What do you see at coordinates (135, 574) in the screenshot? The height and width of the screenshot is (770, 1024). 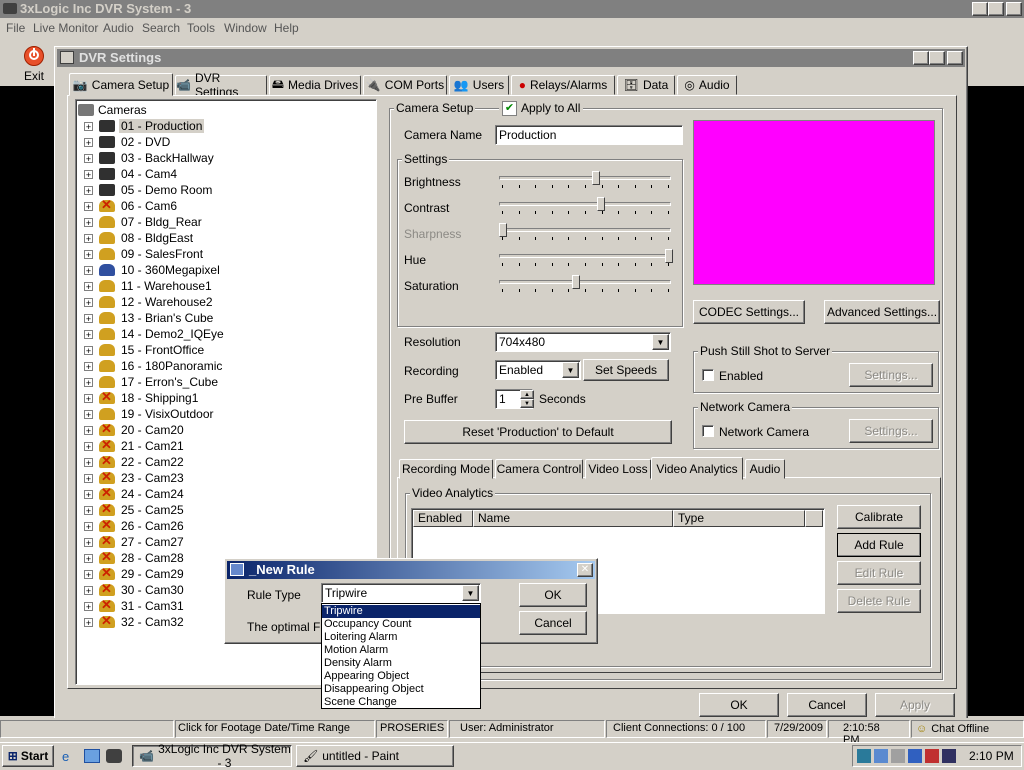 I see `camera-tree-item: + ✕ 29 - Cam29` at bounding box center [135, 574].